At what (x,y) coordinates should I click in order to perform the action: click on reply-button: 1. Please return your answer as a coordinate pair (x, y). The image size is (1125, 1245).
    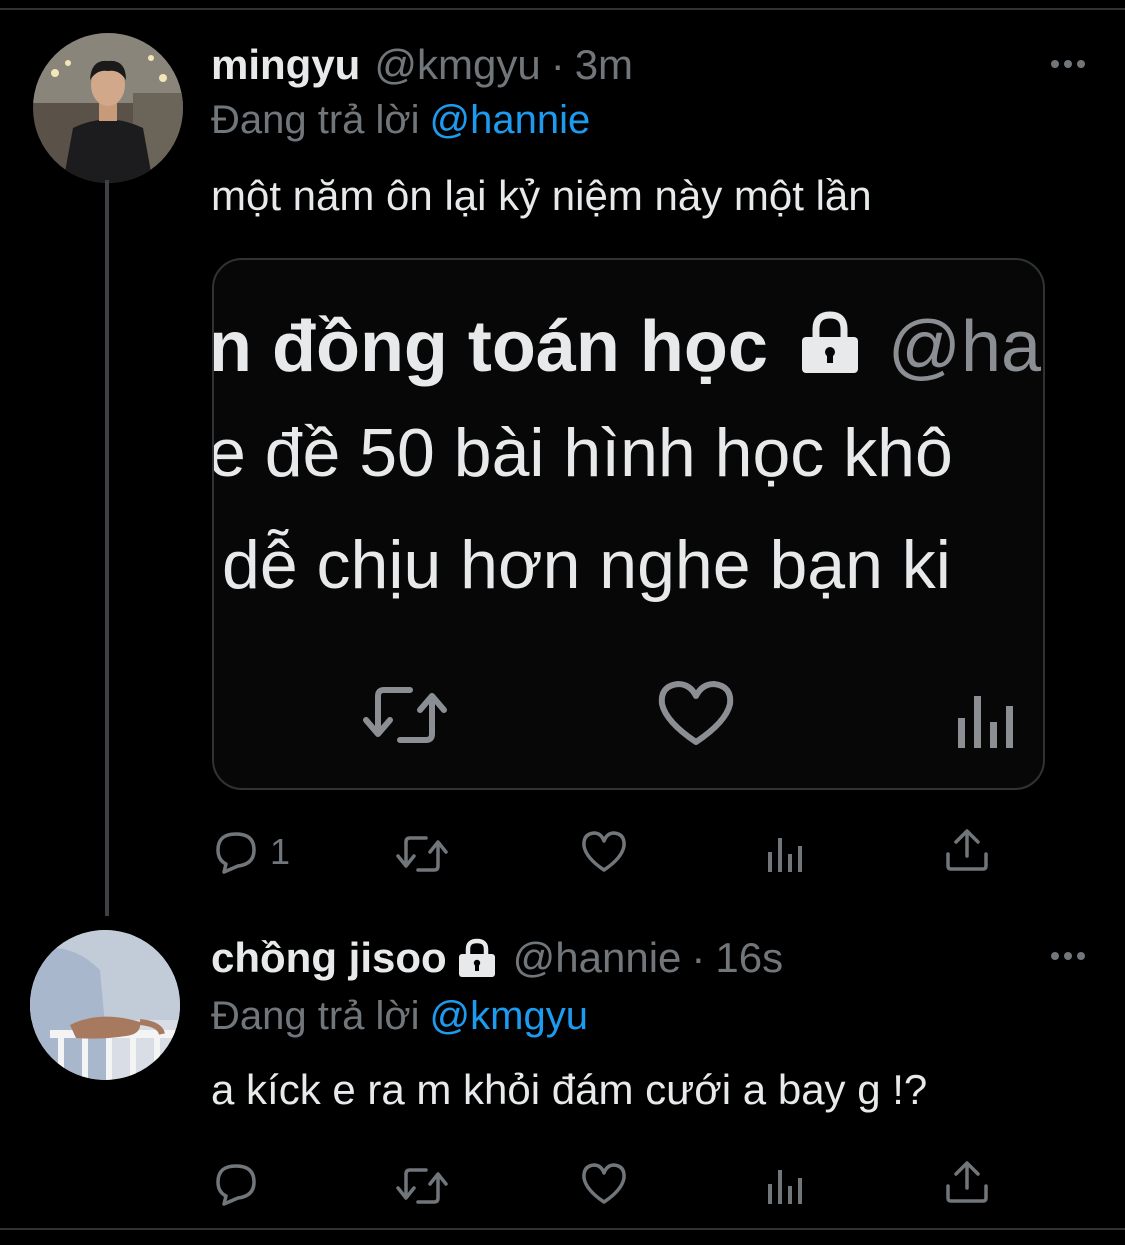
    Looking at the image, I should click on (251, 852).